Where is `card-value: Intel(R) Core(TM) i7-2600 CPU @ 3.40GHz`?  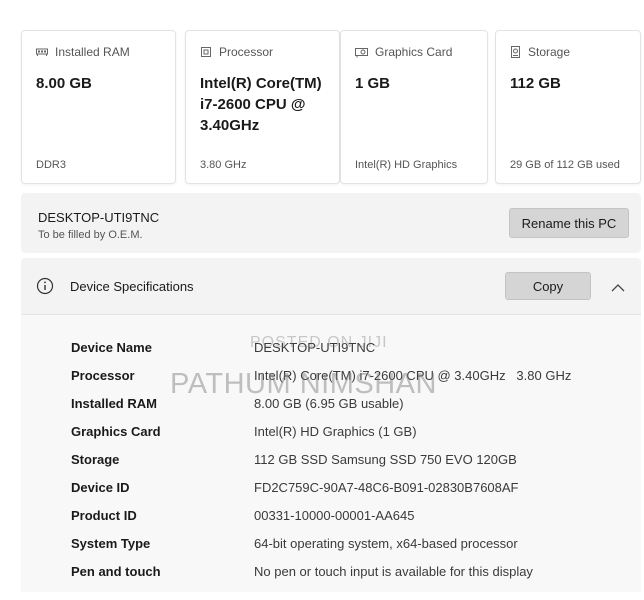
card-value: Intel(R) Core(TM) i7-2600 CPU @ 3.40GHz is located at coordinates (261, 104).